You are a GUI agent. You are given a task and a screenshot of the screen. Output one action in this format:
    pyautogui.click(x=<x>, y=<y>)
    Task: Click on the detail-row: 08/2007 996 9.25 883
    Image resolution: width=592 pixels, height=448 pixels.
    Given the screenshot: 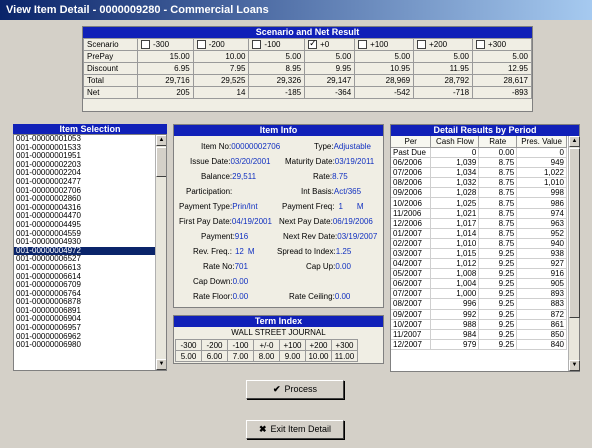 What is the action you would take?
    pyautogui.click(x=479, y=304)
    